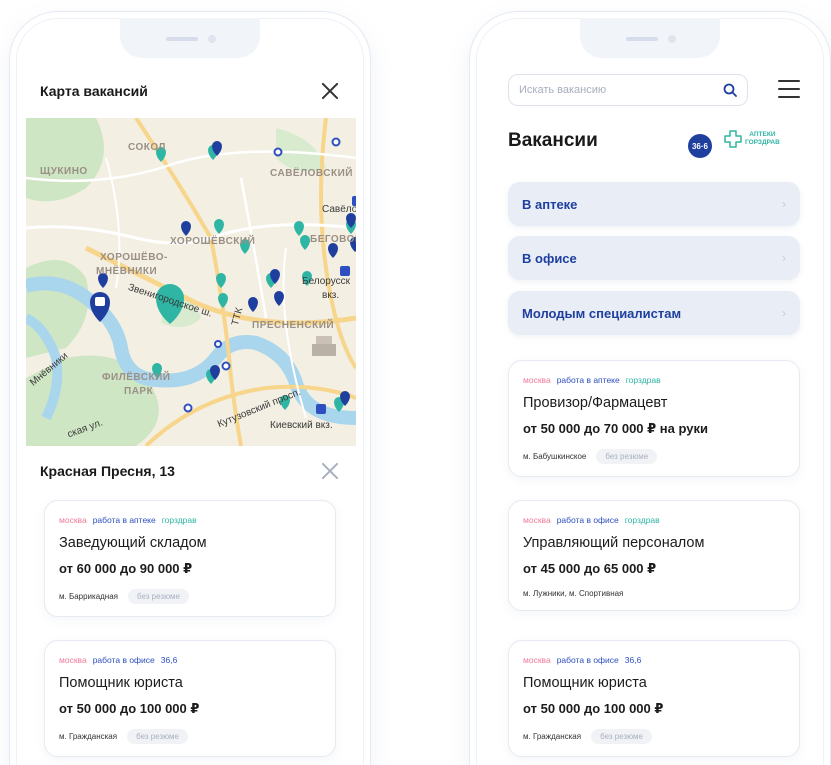  I want to click on map-label: Савёло, so click(339, 209).